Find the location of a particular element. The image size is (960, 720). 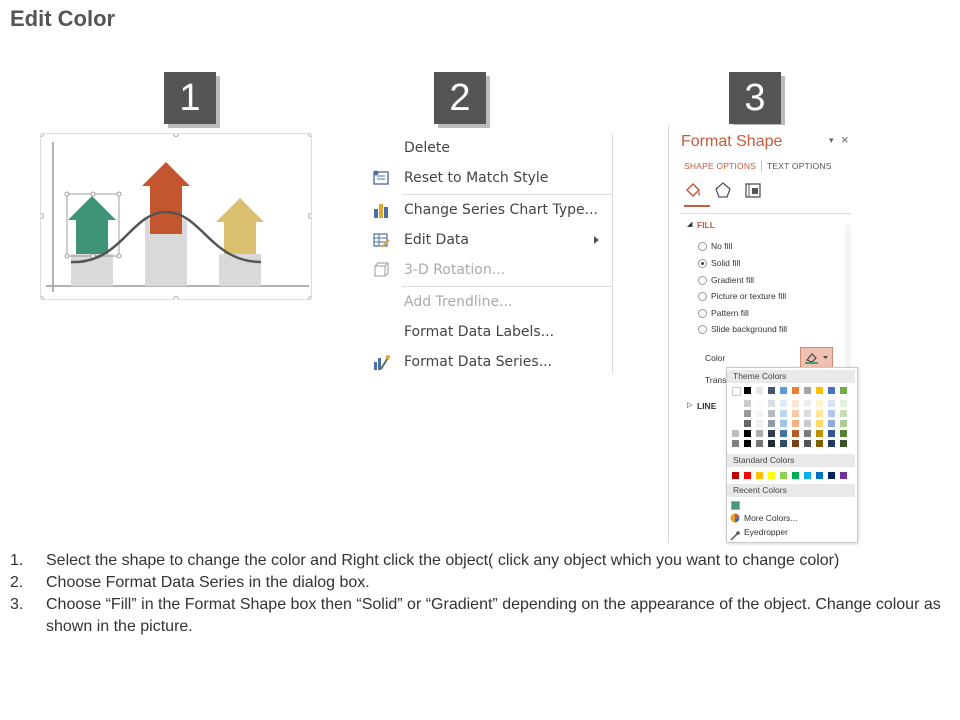

tab-shape-options: SHAPE OPTIONS is located at coordinates (720, 166).